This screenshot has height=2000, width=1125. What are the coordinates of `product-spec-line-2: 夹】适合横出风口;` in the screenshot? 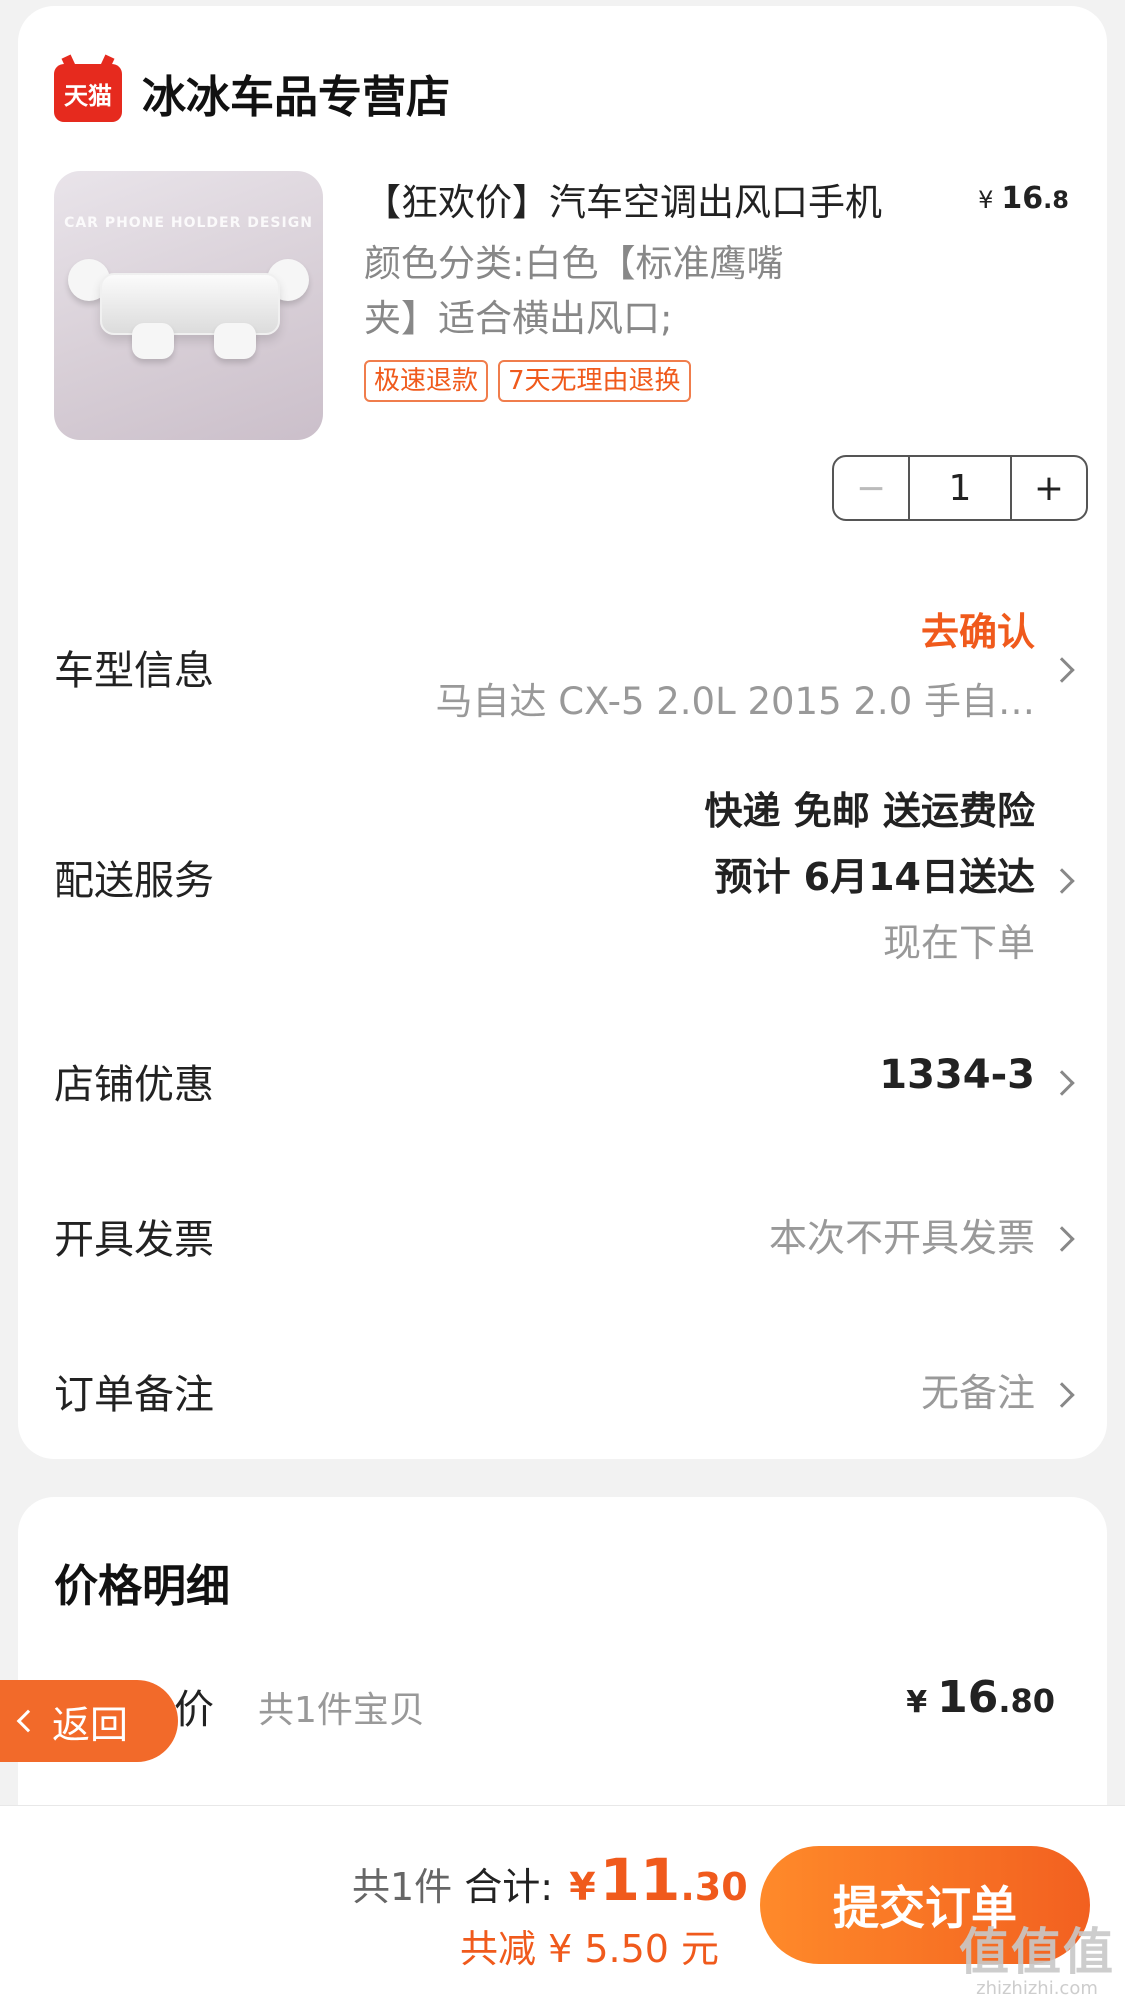 It's located at (518, 318).